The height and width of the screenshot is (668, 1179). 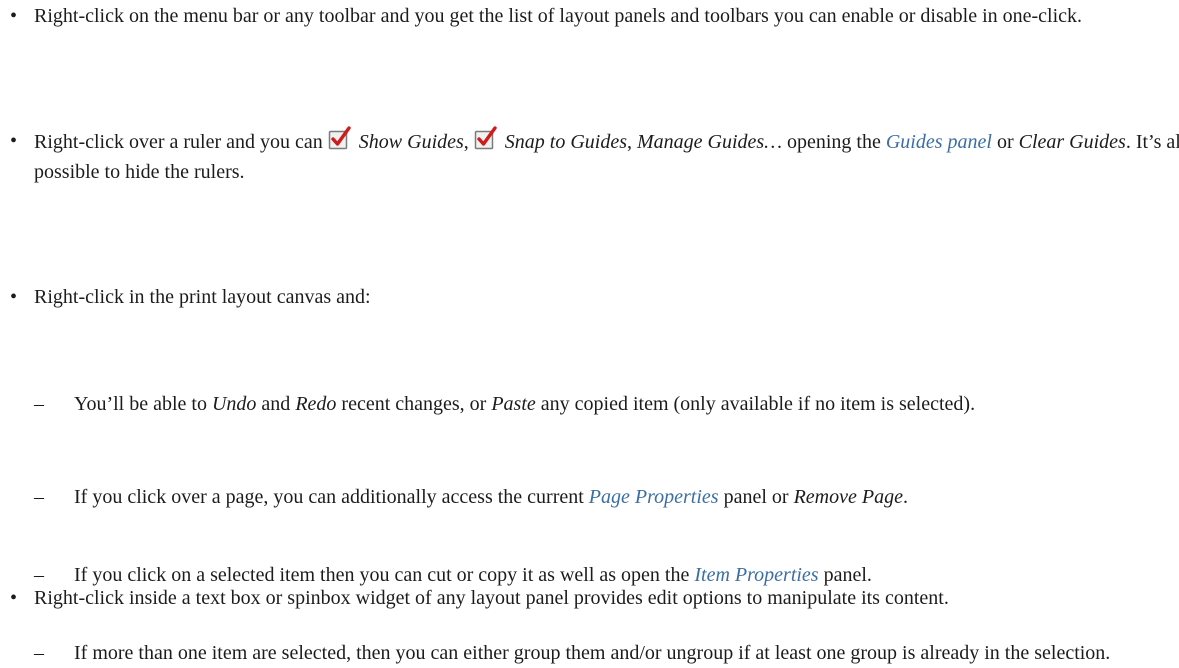 What do you see at coordinates (181, 142) in the screenshot?
I see `text-run: Right-click over a ruler and you can` at bounding box center [181, 142].